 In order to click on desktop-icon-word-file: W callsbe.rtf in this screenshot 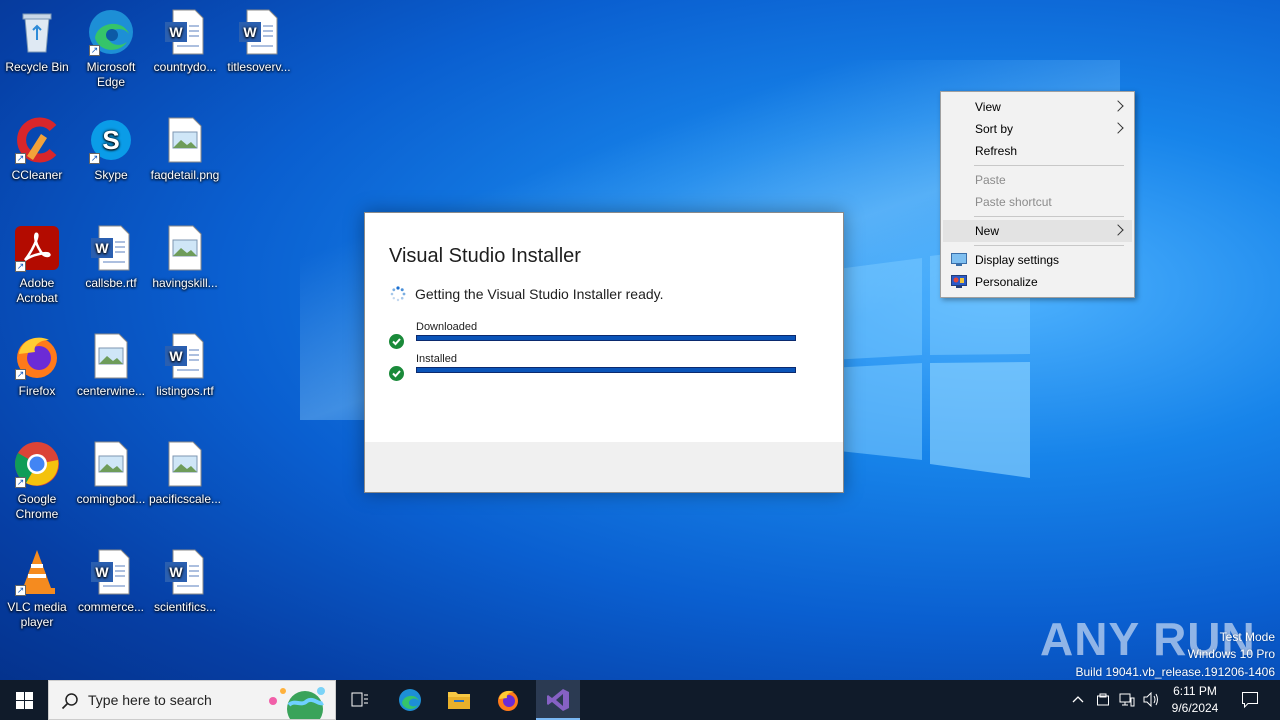, I will do `click(111, 257)`.